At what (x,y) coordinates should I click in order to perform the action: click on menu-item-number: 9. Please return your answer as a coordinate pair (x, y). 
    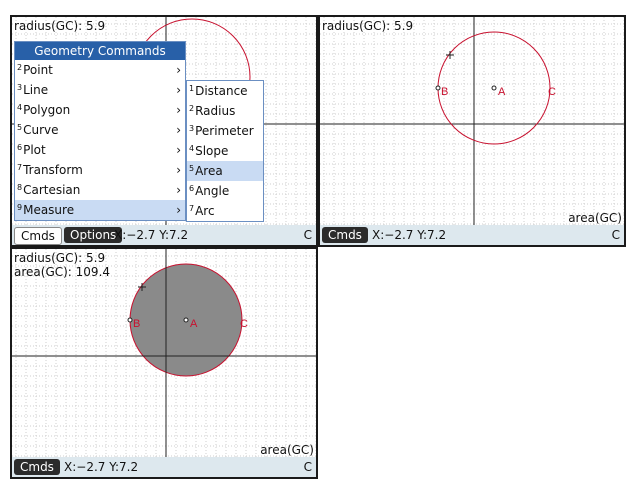
    Looking at the image, I should click on (20, 207).